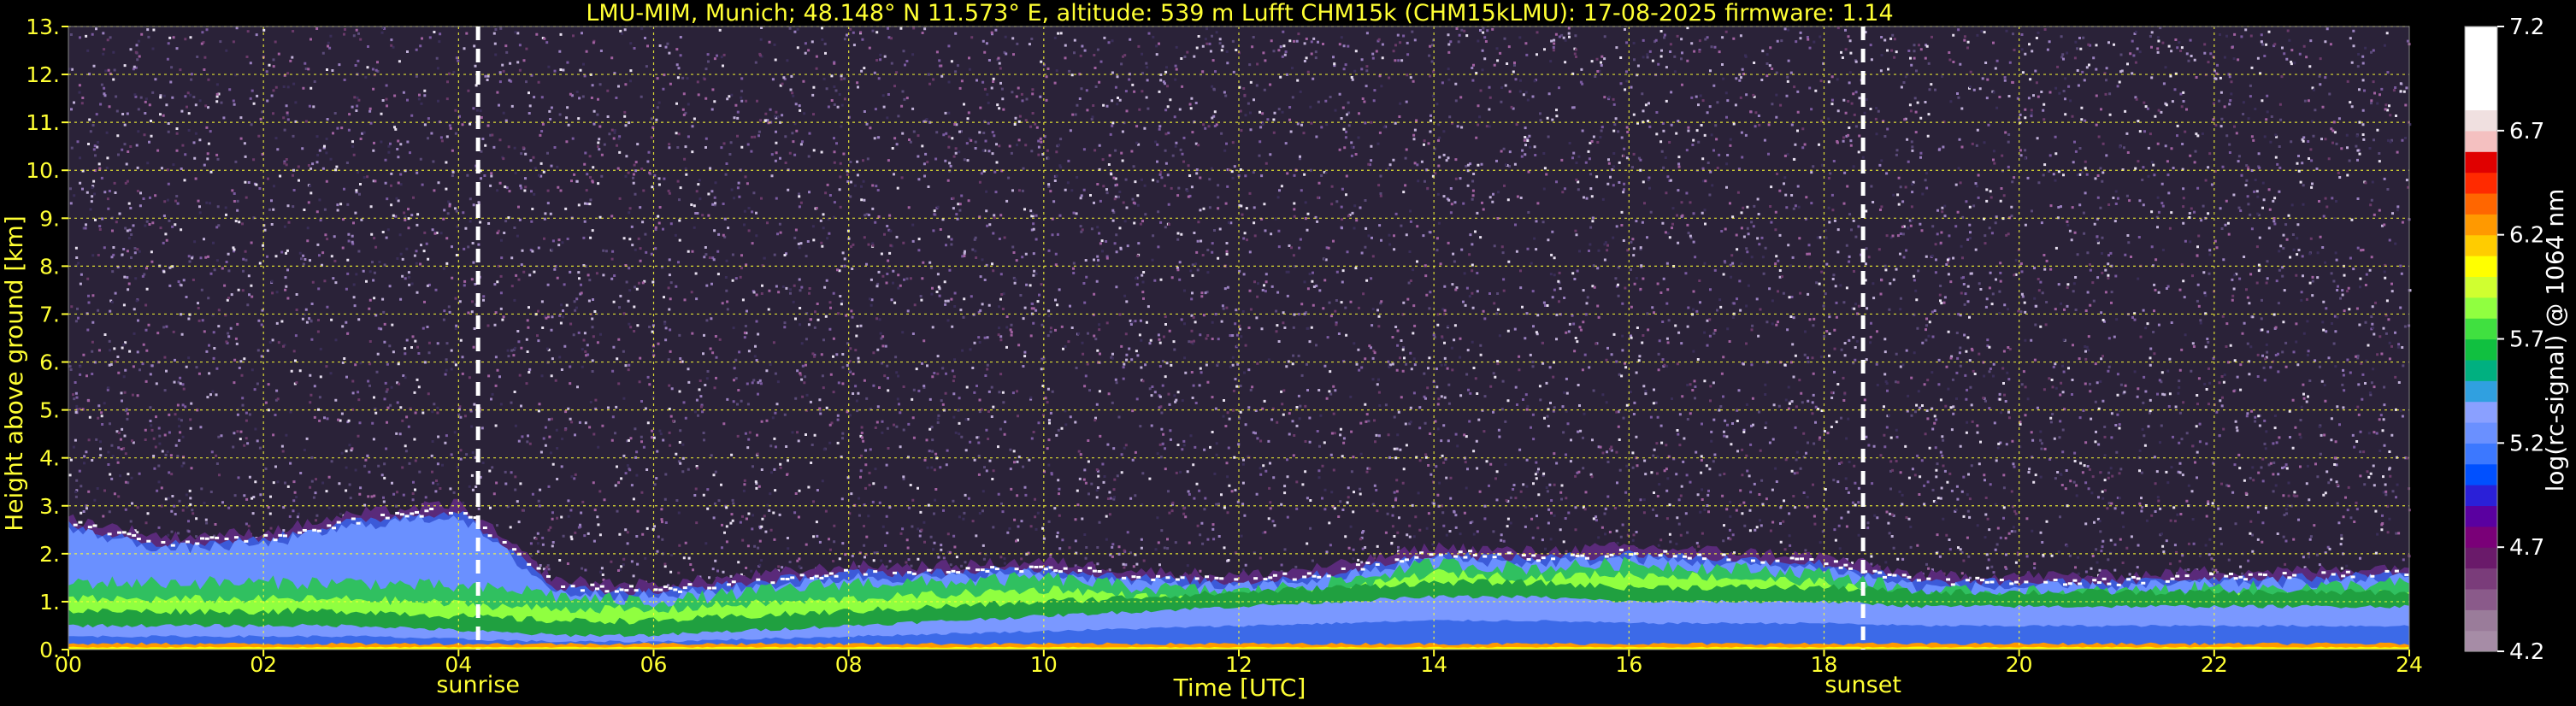 The height and width of the screenshot is (706, 2576). Describe the element at coordinates (68, 664) in the screenshot. I see `x-tick-label: 00` at that location.